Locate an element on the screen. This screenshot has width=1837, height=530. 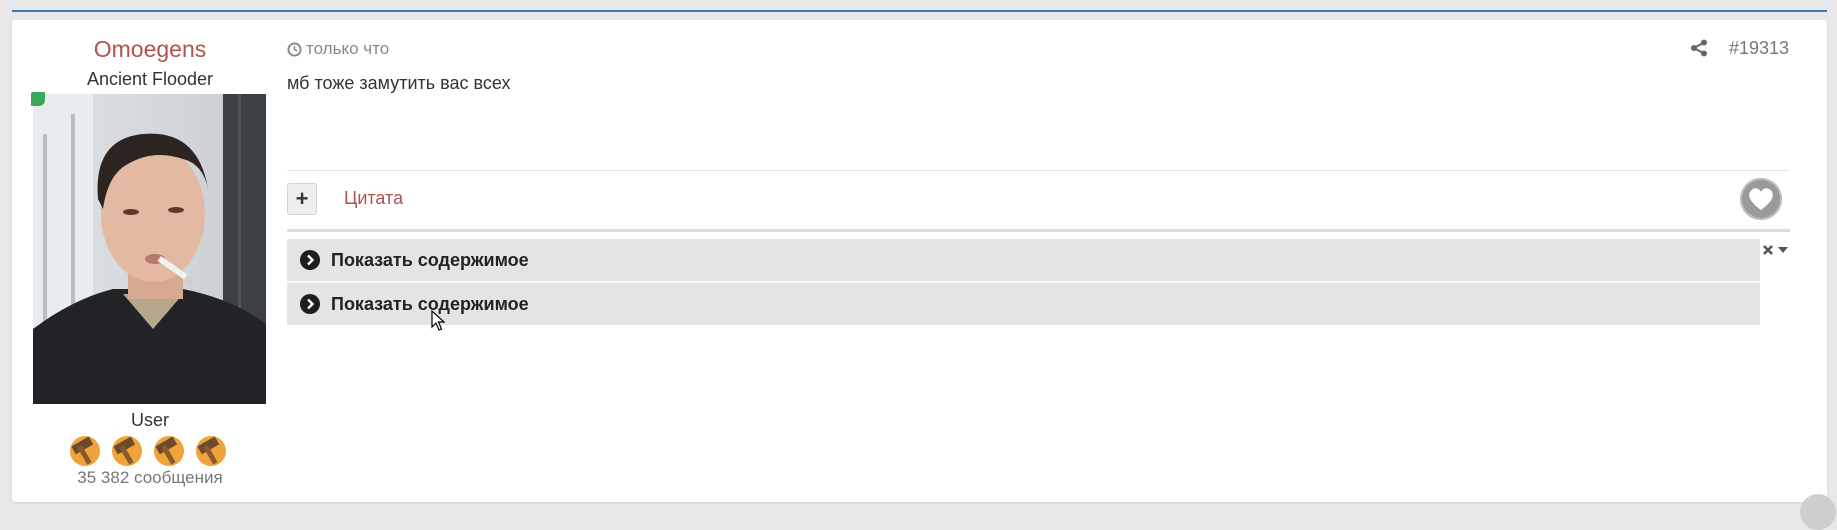
close-icon is located at coordinates (1768, 250).